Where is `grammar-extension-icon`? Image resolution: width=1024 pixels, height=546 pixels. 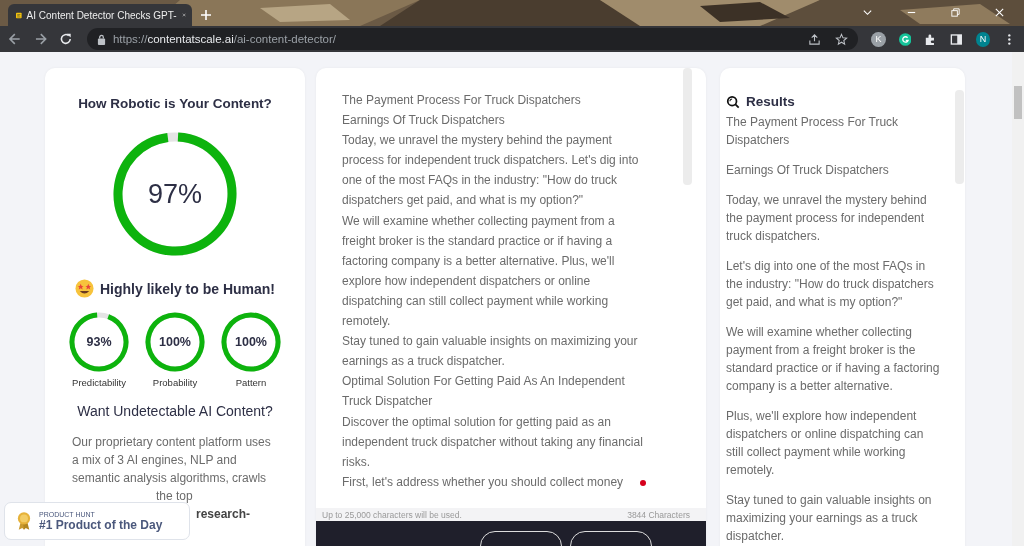
grammar-extension-icon is located at coordinates (905, 39).